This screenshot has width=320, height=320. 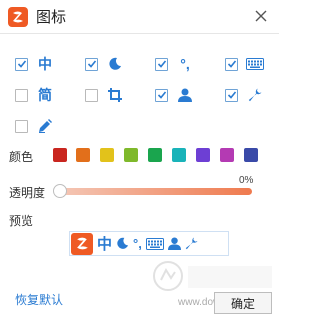 What do you see at coordinates (161, 95) in the screenshot?
I see `checkbox-user` at bounding box center [161, 95].